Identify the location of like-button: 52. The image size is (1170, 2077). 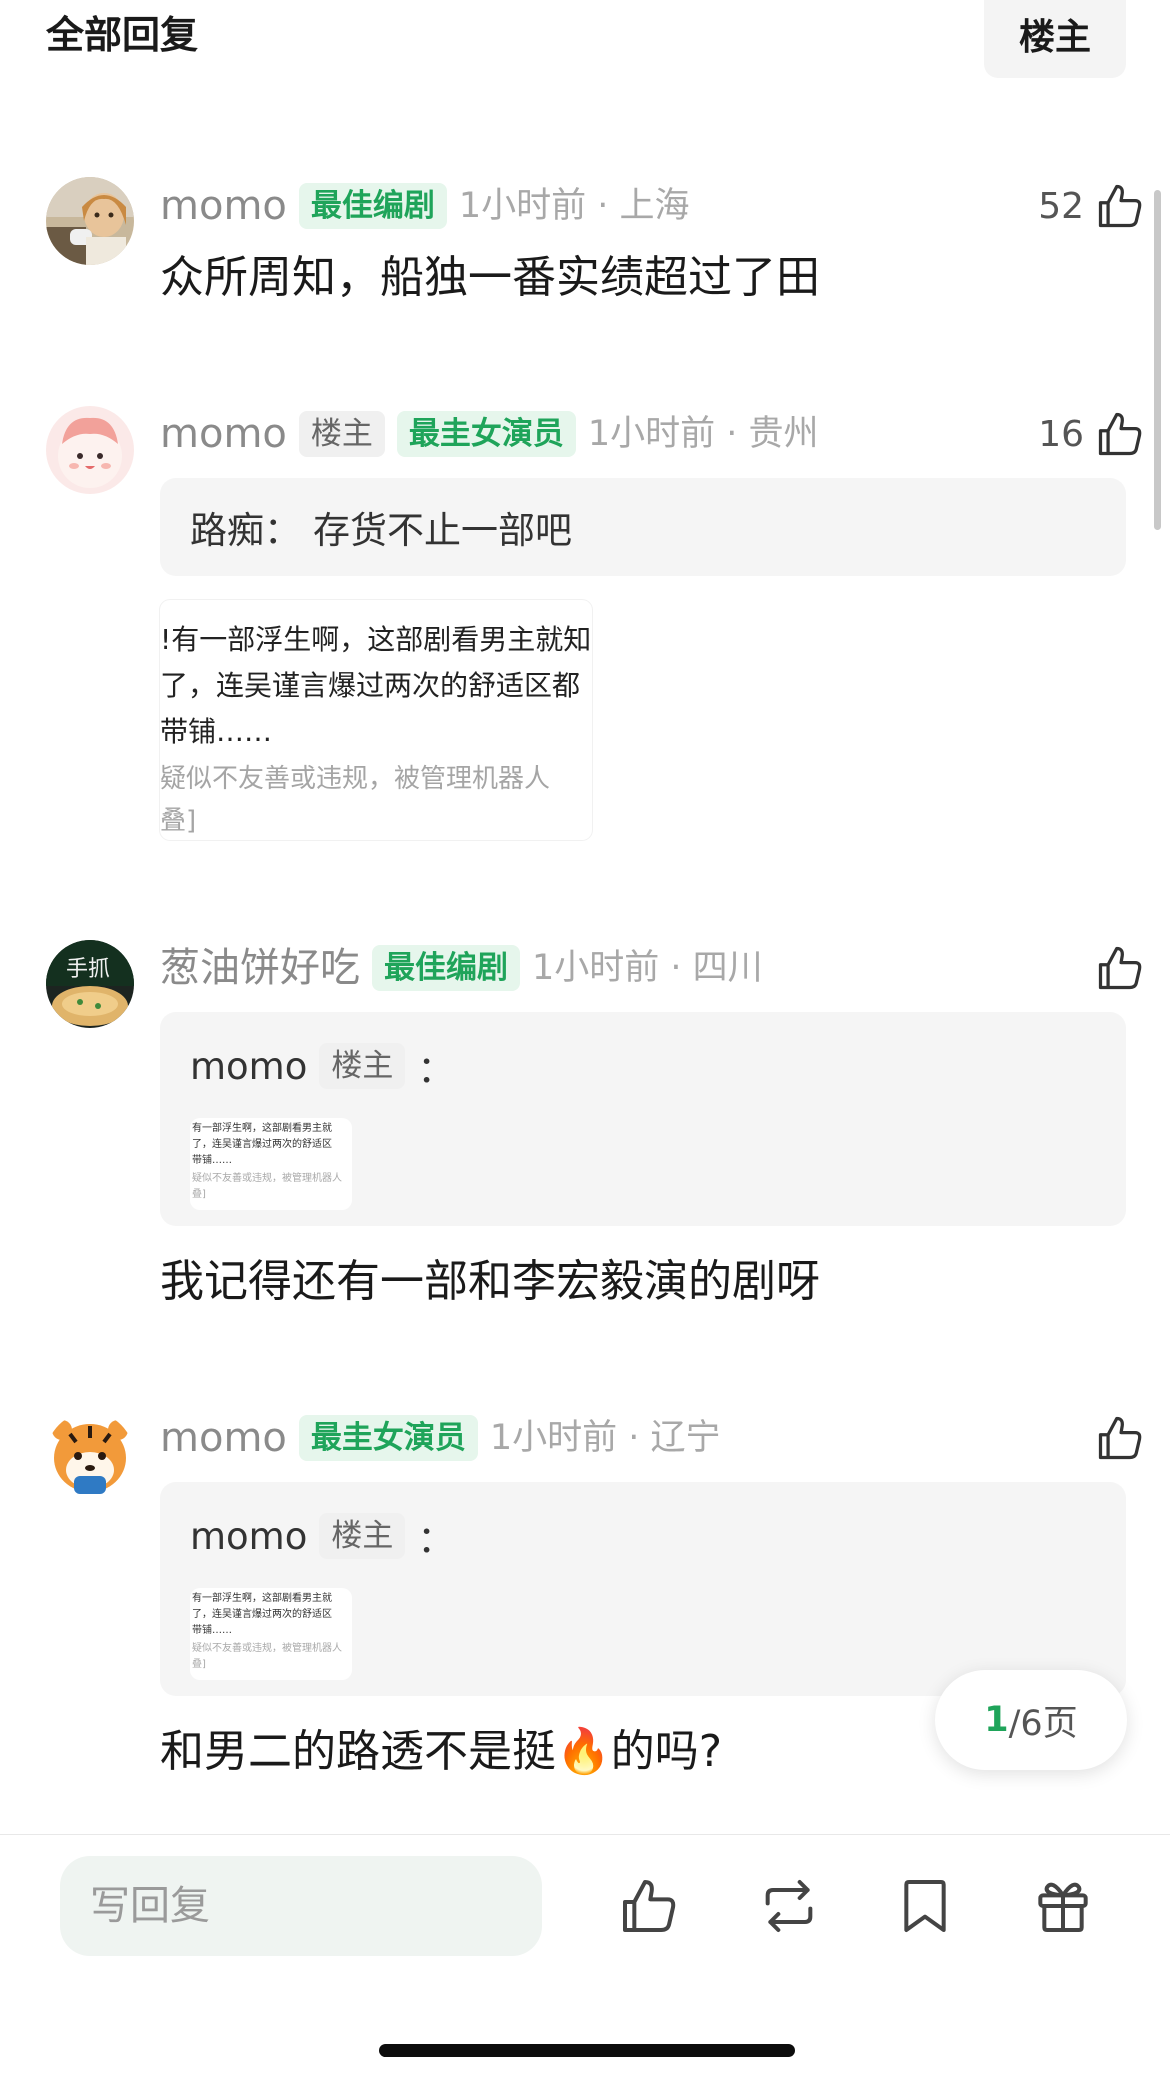
(1092, 206).